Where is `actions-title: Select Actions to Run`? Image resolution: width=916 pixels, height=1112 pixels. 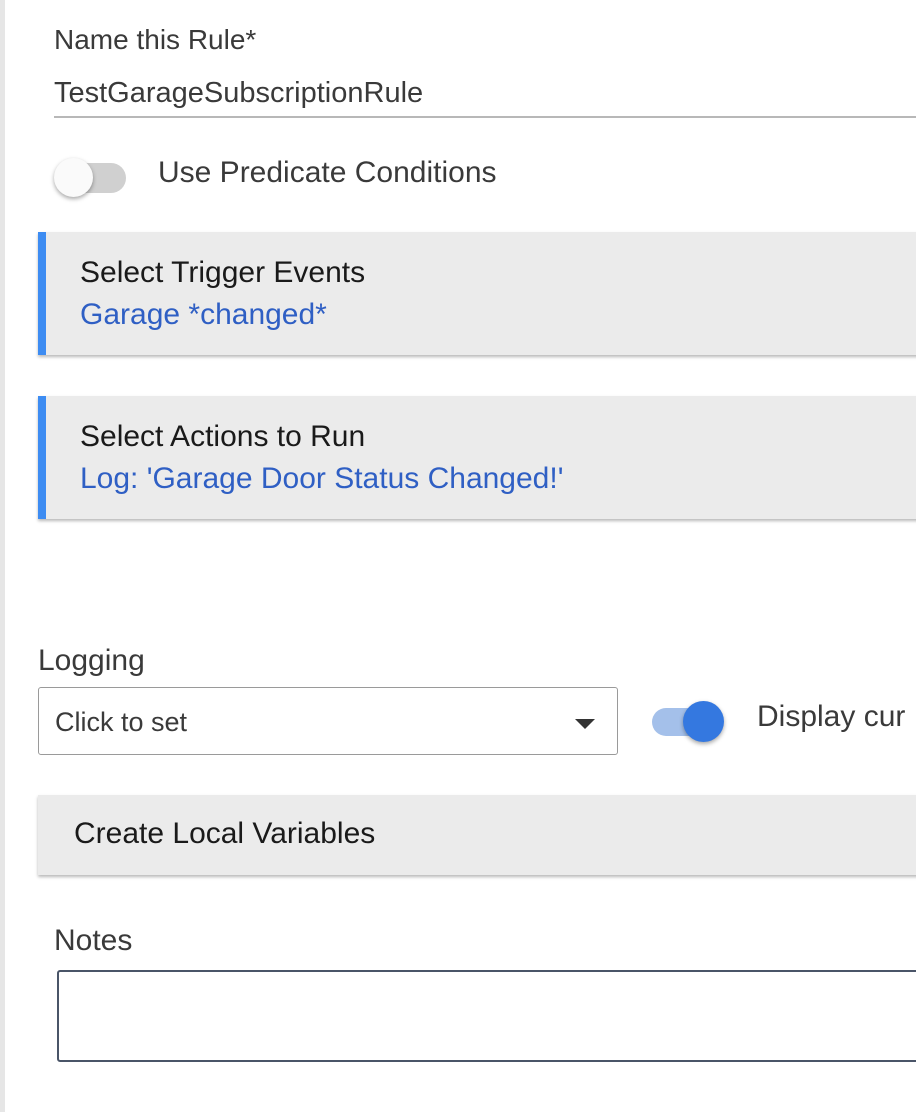 actions-title: Select Actions to Run is located at coordinates (223, 436).